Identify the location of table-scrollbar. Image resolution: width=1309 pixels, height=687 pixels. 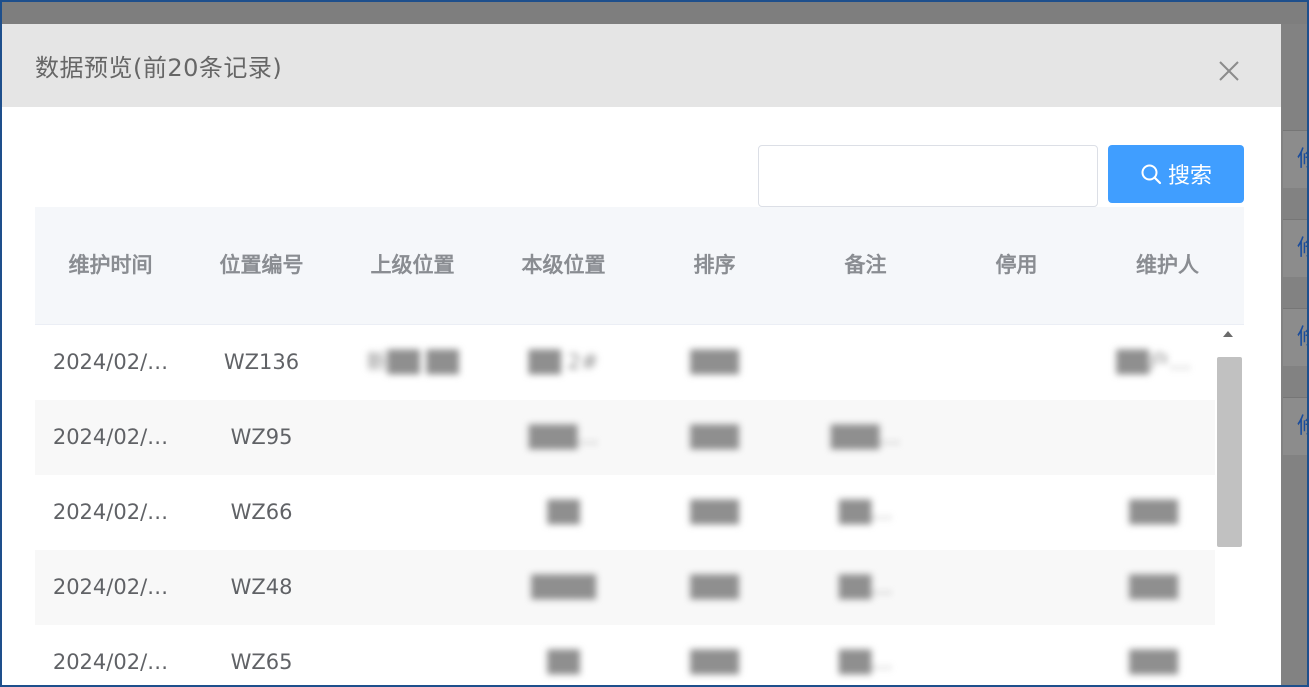
(1229, 506).